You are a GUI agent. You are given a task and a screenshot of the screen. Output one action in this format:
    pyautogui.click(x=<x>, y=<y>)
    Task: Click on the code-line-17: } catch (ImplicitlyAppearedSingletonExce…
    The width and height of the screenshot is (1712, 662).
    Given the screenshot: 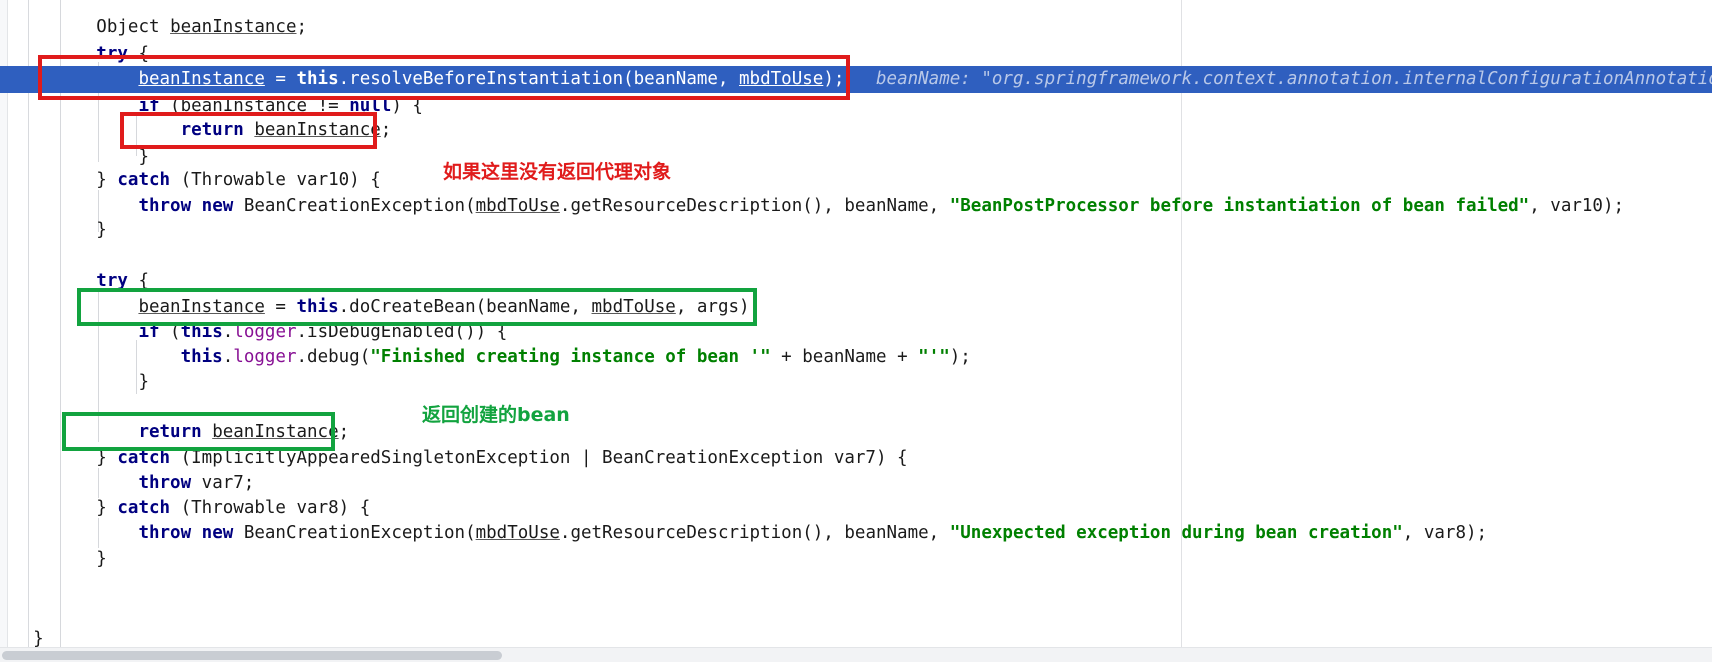 What is the action you would take?
    pyautogui.click(x=856, y=458)
    